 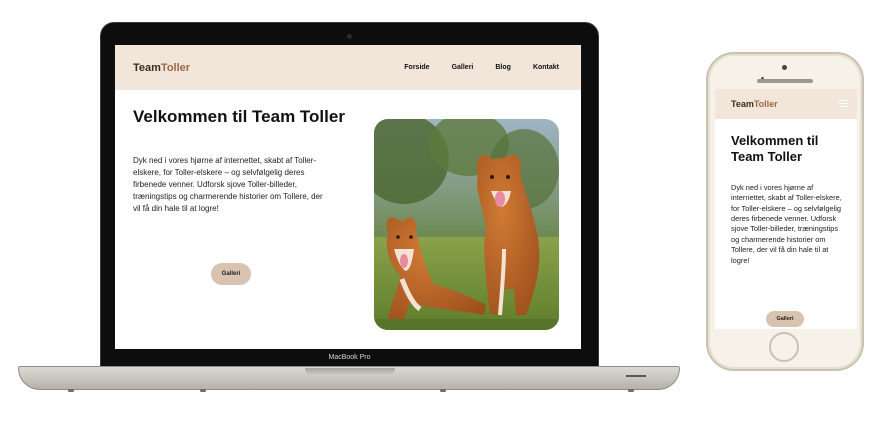 What do you see at coordinates (349, 357) in the screenshot?
I see `laptop-model-label: MacBook Pro` at bounding box center [349, 357].